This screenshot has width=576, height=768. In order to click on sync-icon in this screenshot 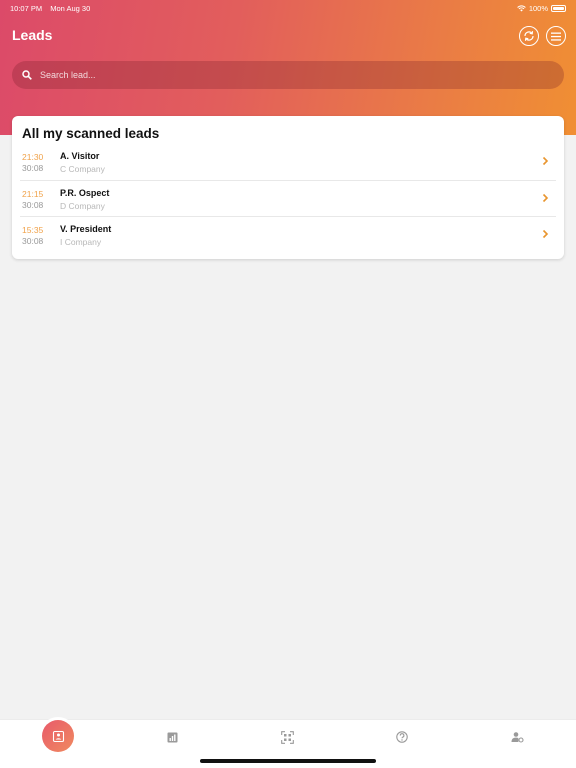, I will do `click(529, 36)`.